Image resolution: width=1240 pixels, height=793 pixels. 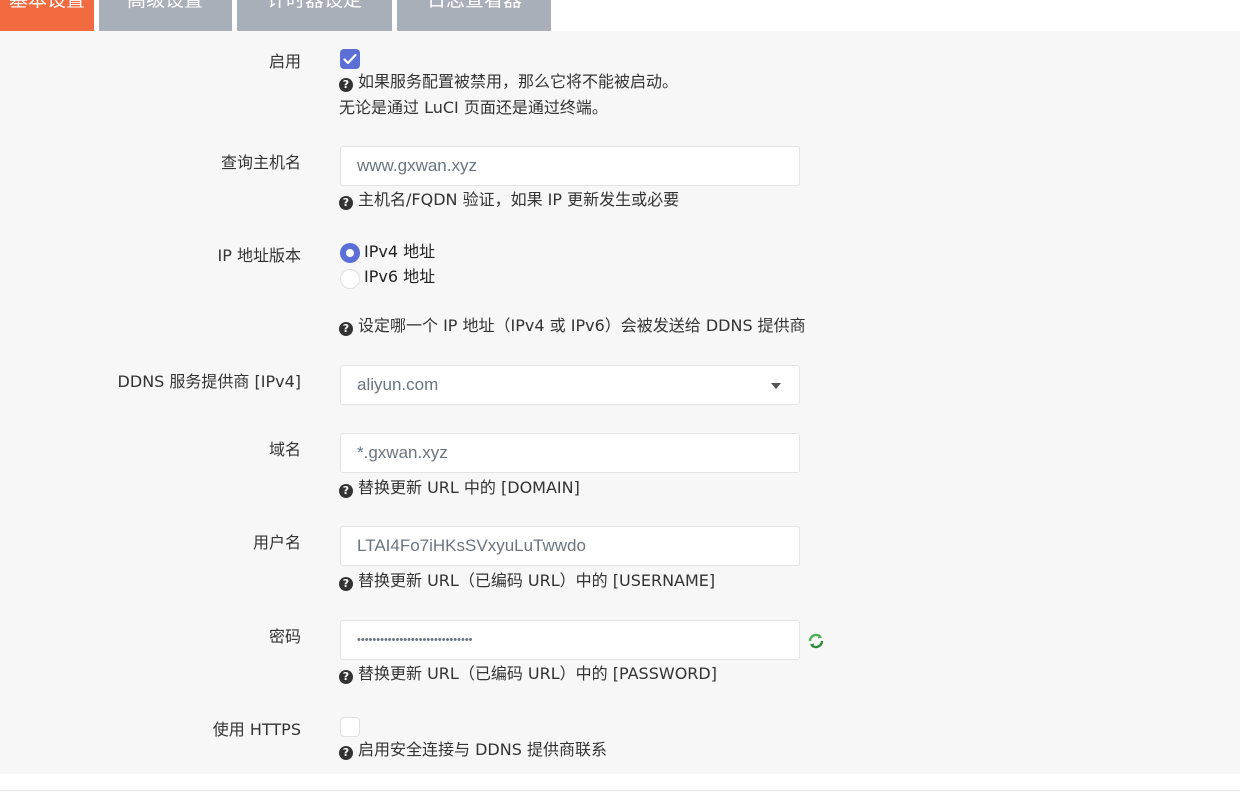 I want to click on tab-advanced-settings: 高级设置, so click(x=166, y=15).